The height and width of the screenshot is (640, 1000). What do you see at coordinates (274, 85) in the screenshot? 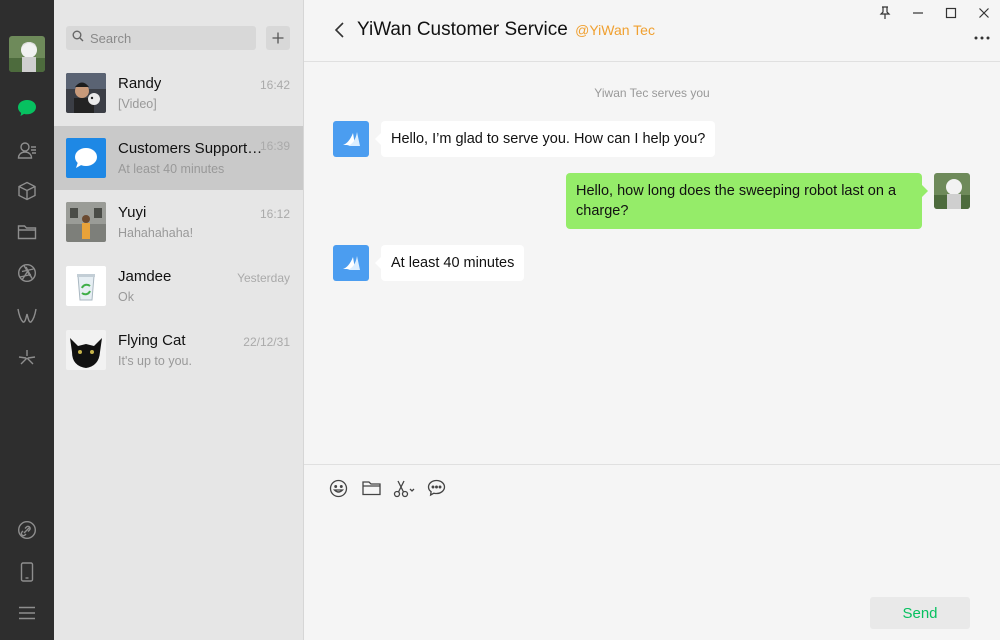
I see `conversation-time: 16:42` at bounding box center [274, 85].